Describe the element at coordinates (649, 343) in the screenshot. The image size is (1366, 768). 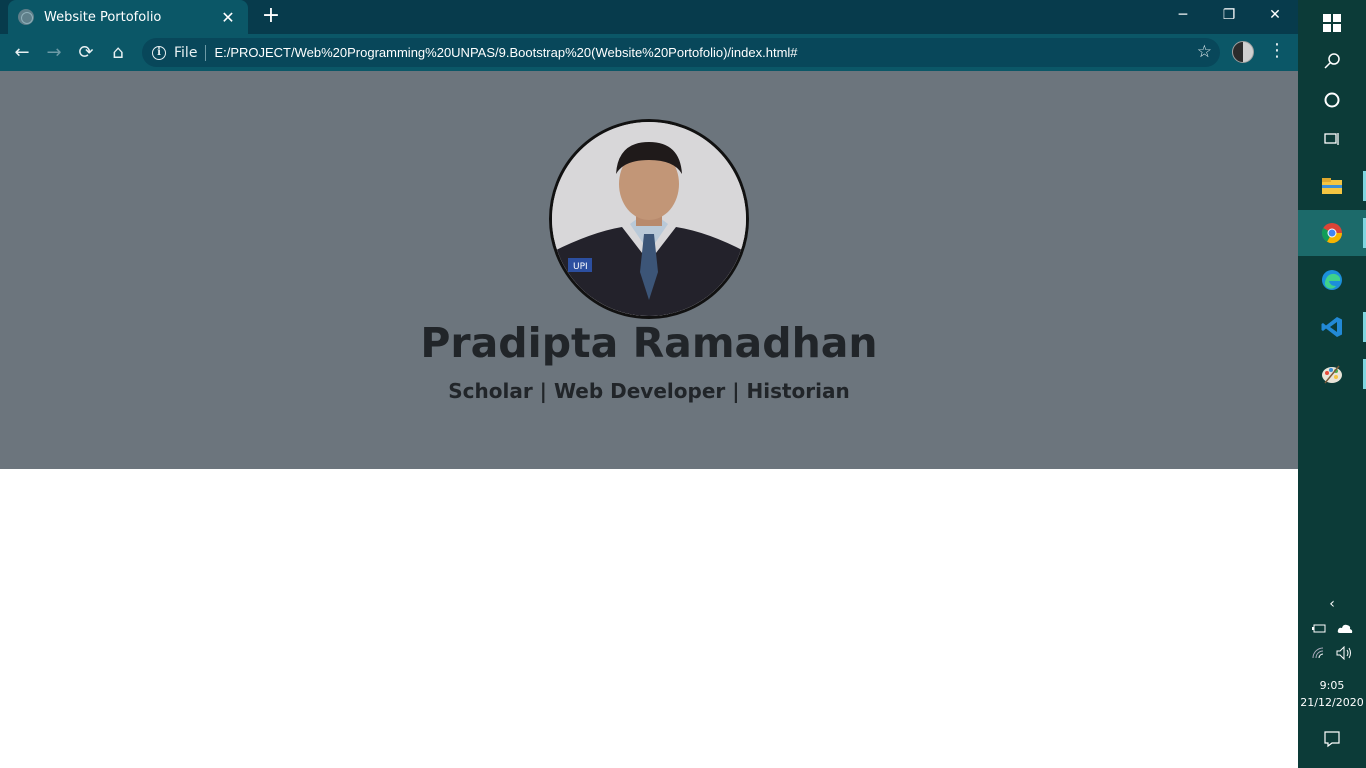
I see `page-title: Pradipta Ramadhan` at that location.